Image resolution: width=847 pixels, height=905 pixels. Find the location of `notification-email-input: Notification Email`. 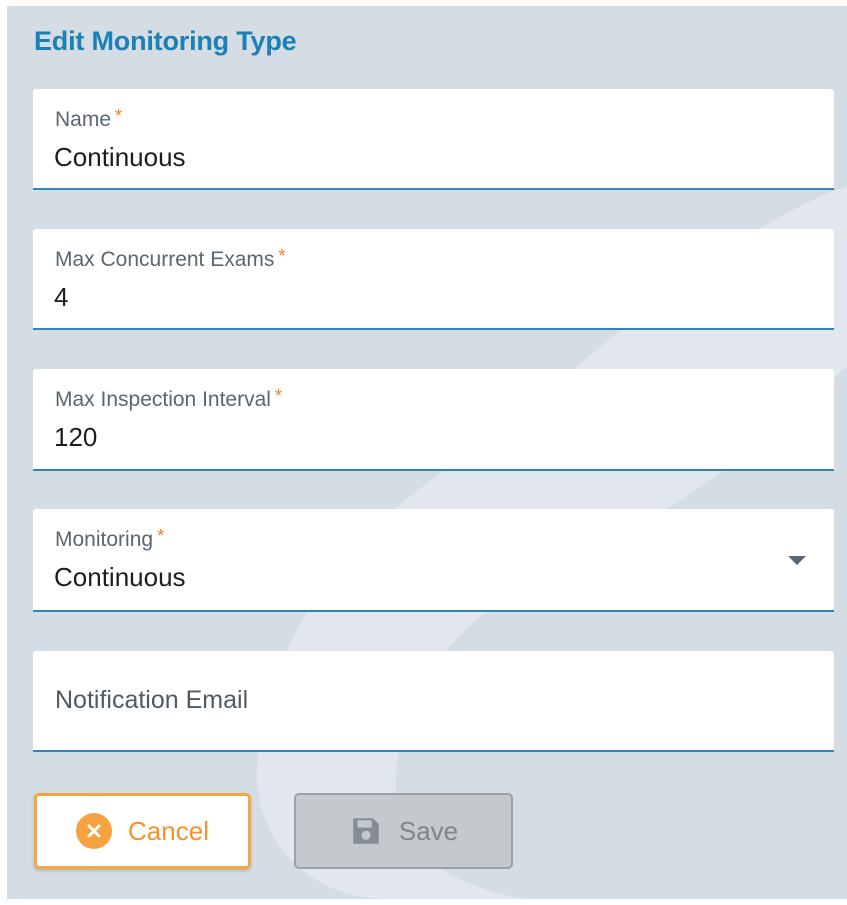

notification-email-input: Notification Email is located at coordinates (151, 700).